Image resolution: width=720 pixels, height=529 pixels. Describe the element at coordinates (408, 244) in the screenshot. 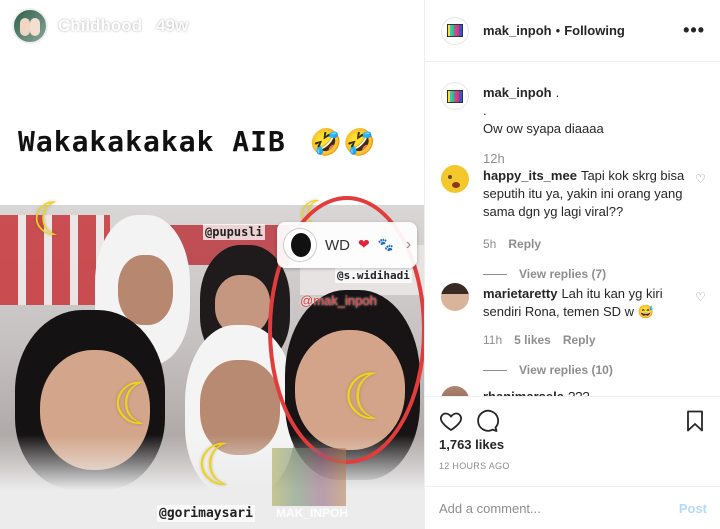

I see `chevron-right-icon: ›` at that location.